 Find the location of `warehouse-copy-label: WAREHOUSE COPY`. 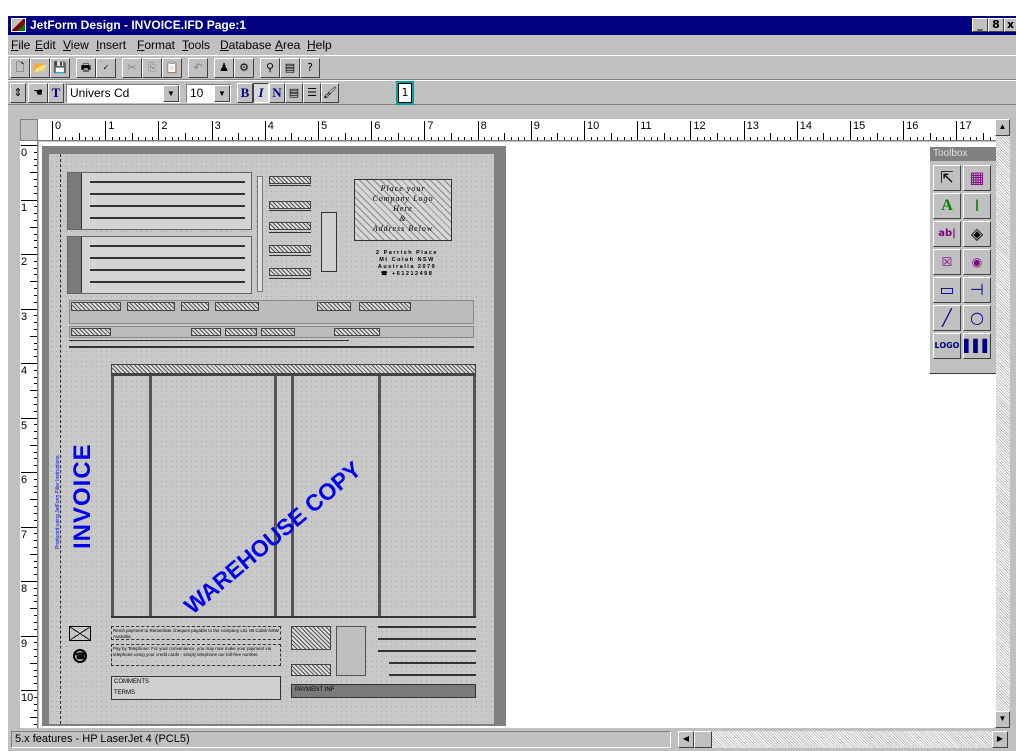

warehouse-copy-label: WAREHOUSE COPY is located at coordinates (273, 538).